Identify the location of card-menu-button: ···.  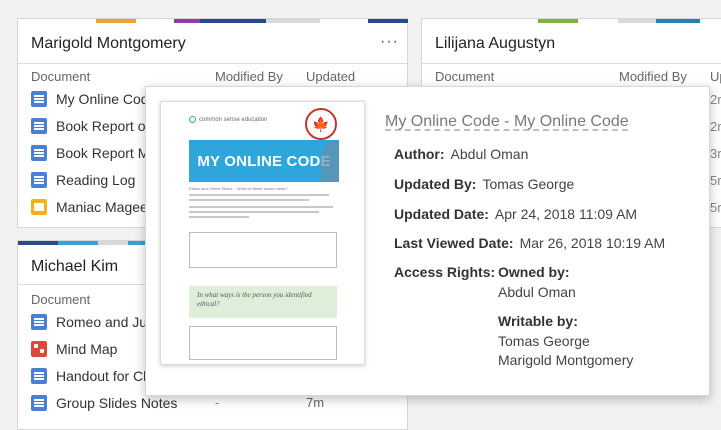
(389, 42).